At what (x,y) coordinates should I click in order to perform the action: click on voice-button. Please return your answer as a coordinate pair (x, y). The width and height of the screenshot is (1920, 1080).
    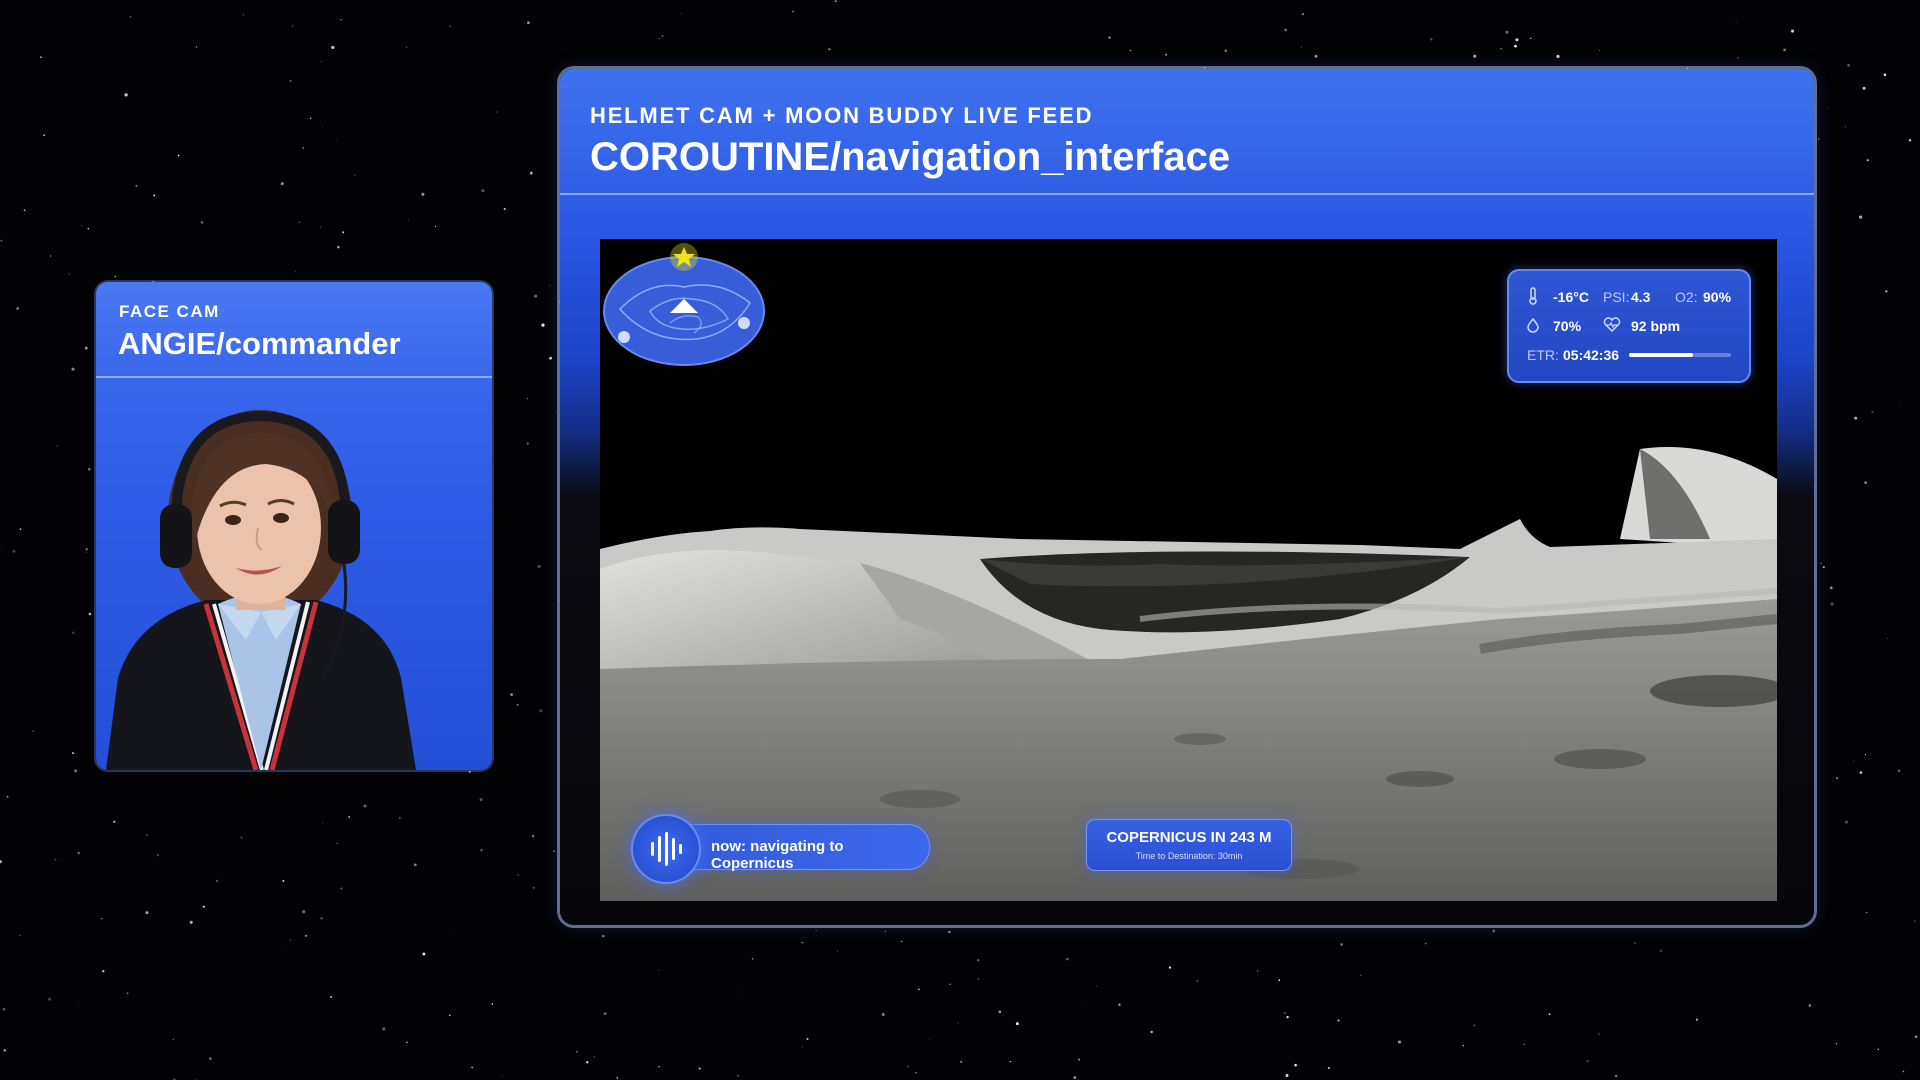
    Looking at the image, I should click on (666, 849).